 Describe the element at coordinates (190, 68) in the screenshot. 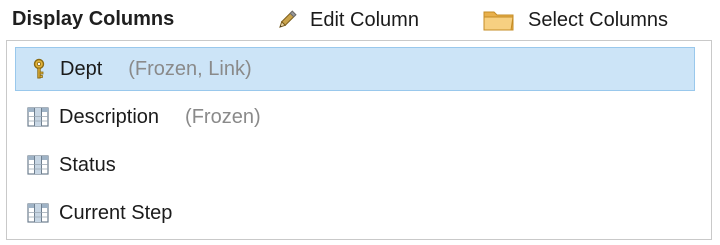

I see `column-note: (Frozen, Link)` at that location.